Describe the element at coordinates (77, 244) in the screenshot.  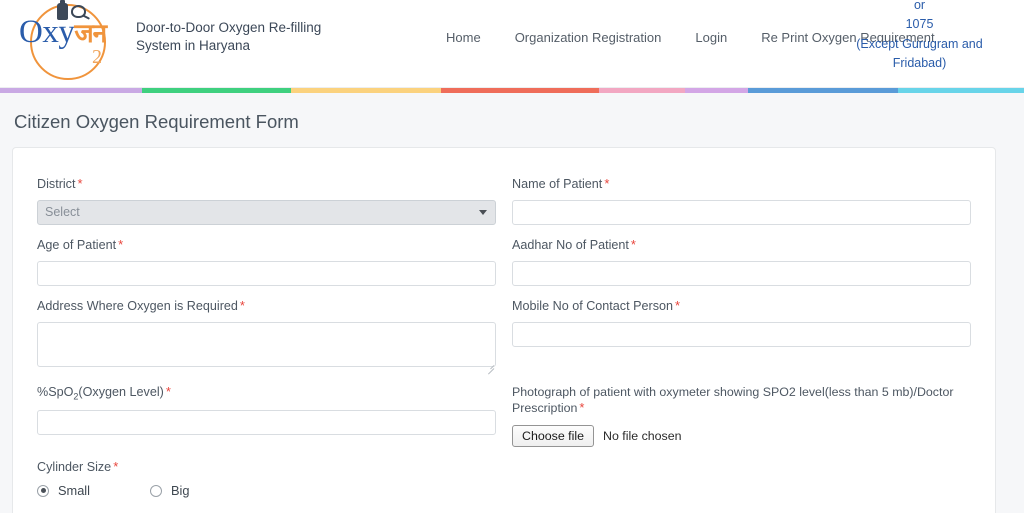
I see `label-age-of-patient-text: Age of Patient` at that location.